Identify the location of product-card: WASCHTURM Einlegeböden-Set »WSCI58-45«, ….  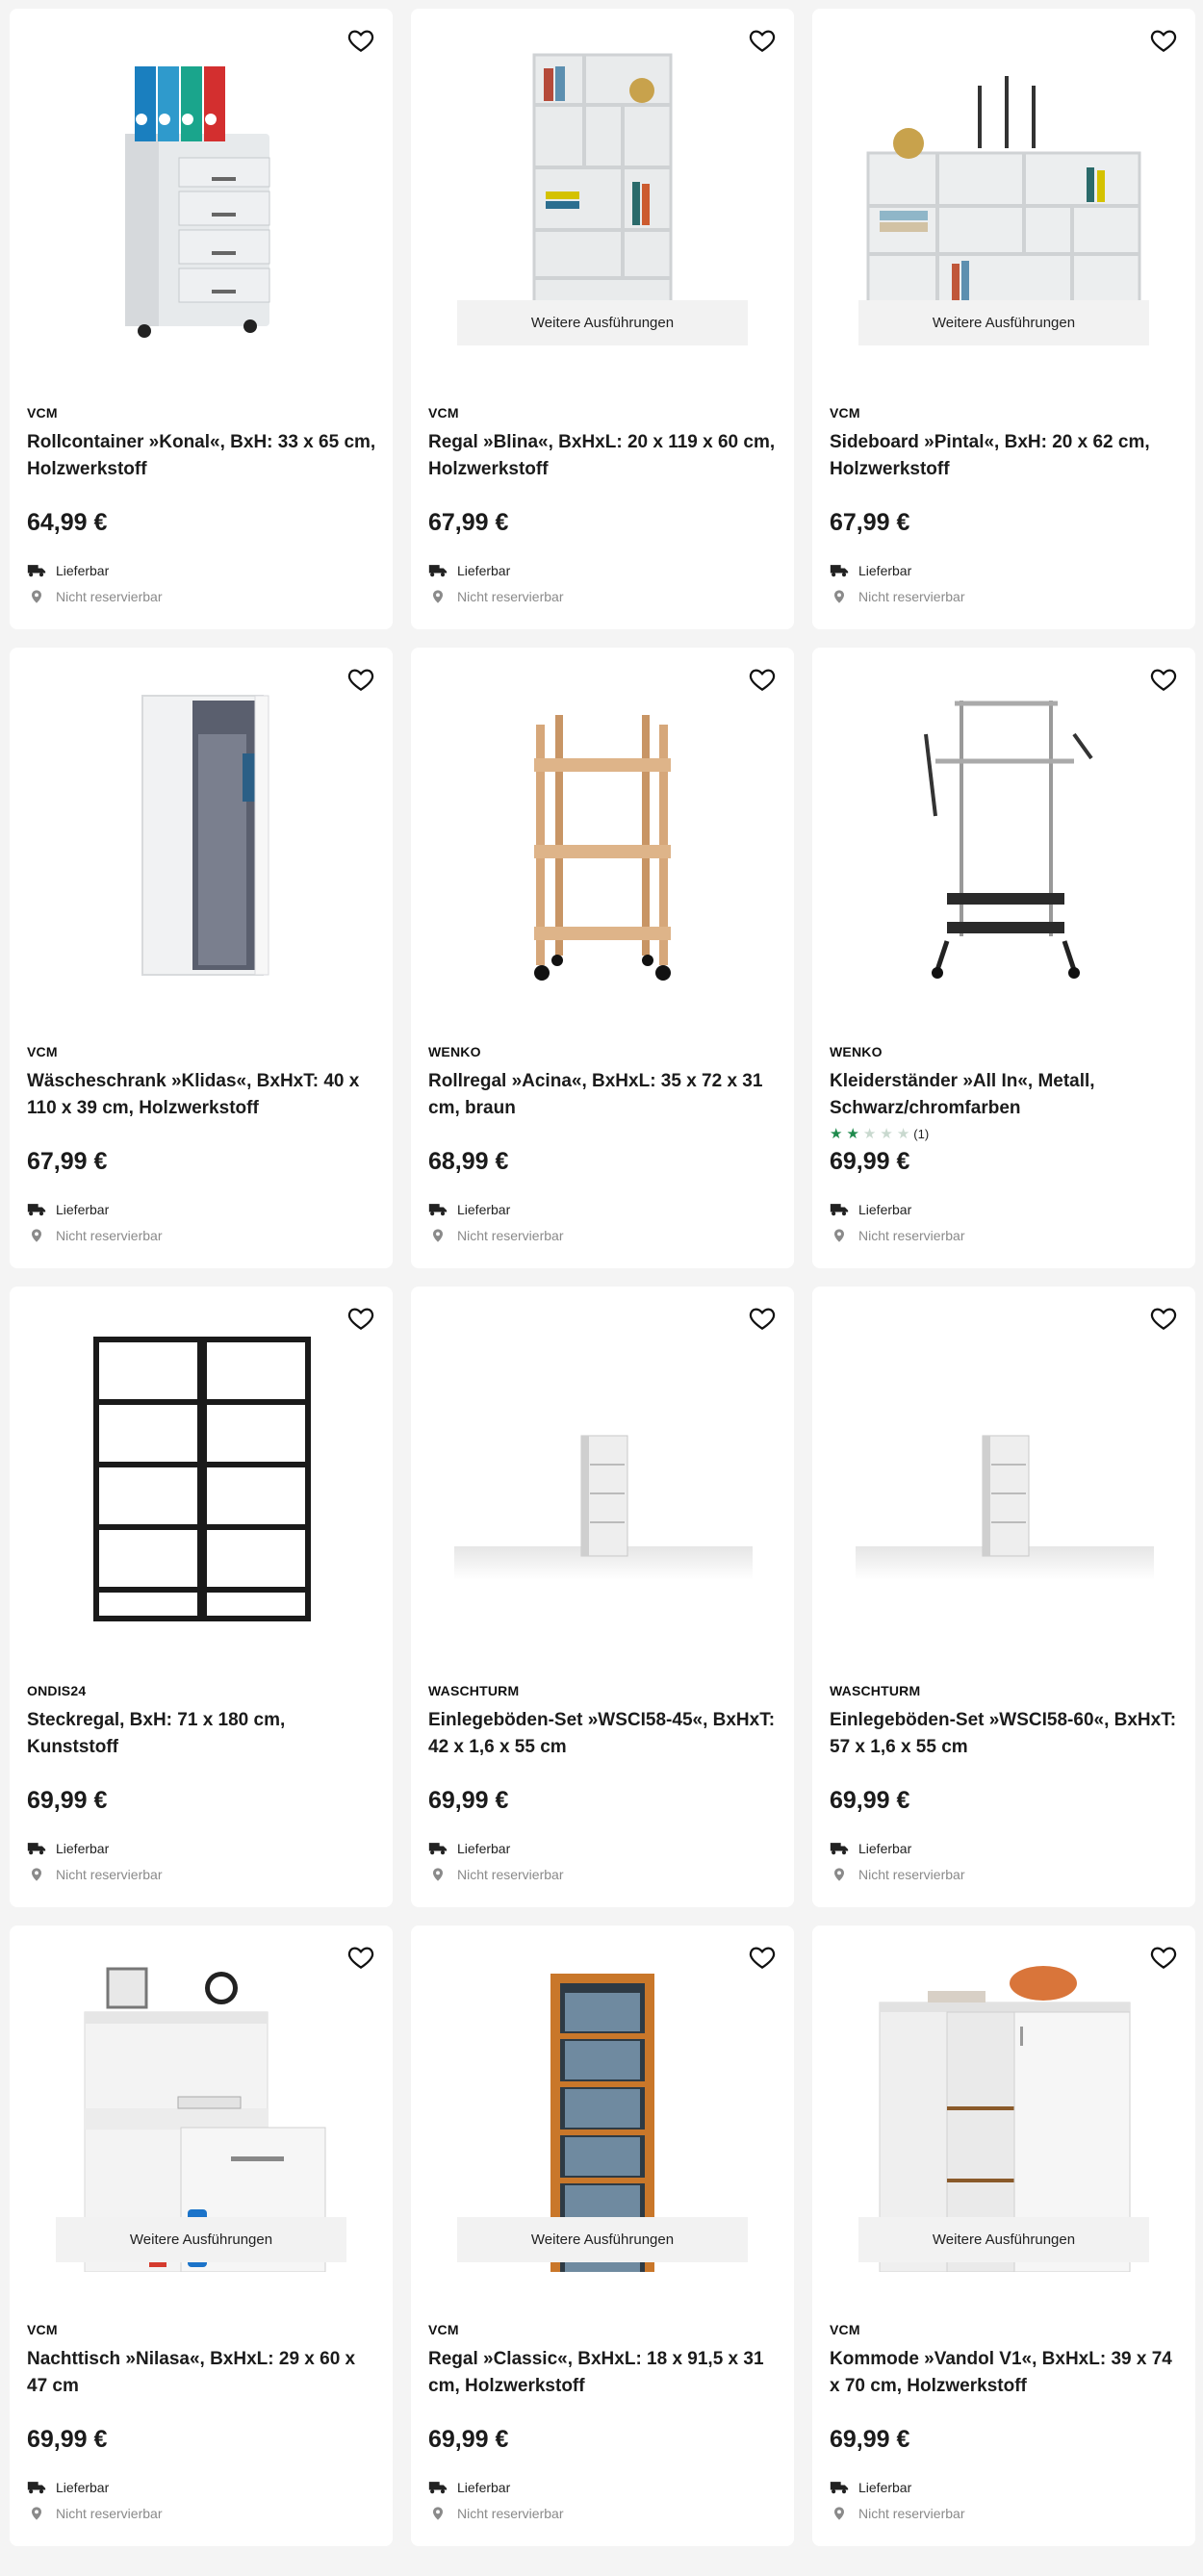
(602, 1597).